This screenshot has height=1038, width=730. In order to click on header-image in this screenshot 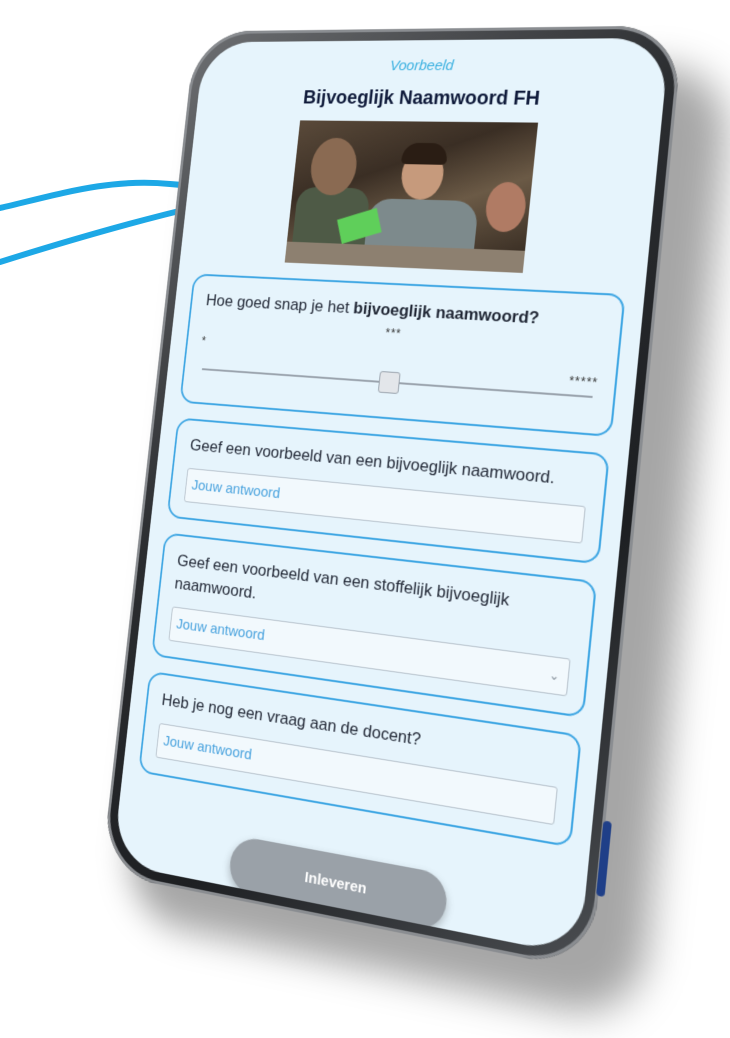, I will do `click(411, 196)`.